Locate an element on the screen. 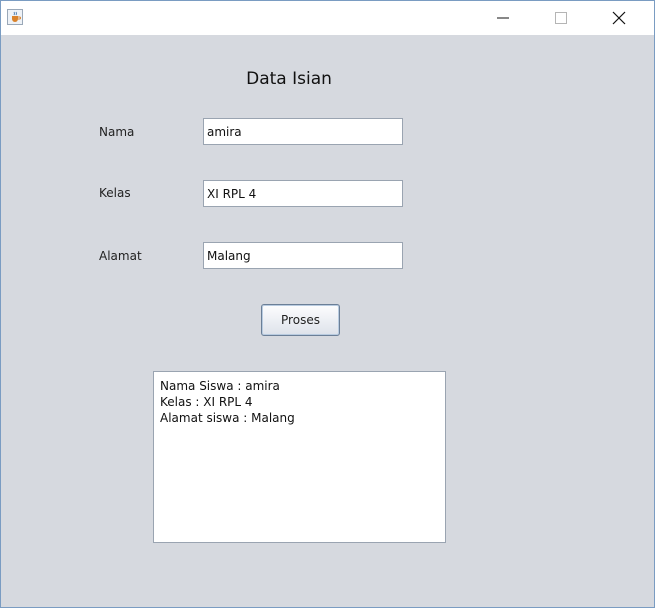 Image resolution: width=655 pixels, height=608 pixels. kelas-input is located at coordinates (303, 193).